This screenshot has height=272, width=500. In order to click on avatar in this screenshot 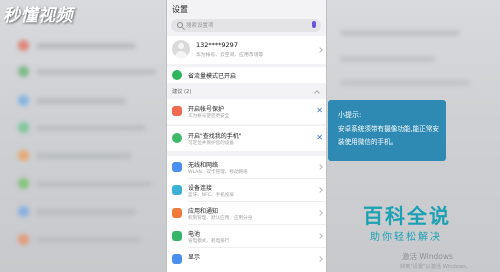, I will do `click(181, 49)`.